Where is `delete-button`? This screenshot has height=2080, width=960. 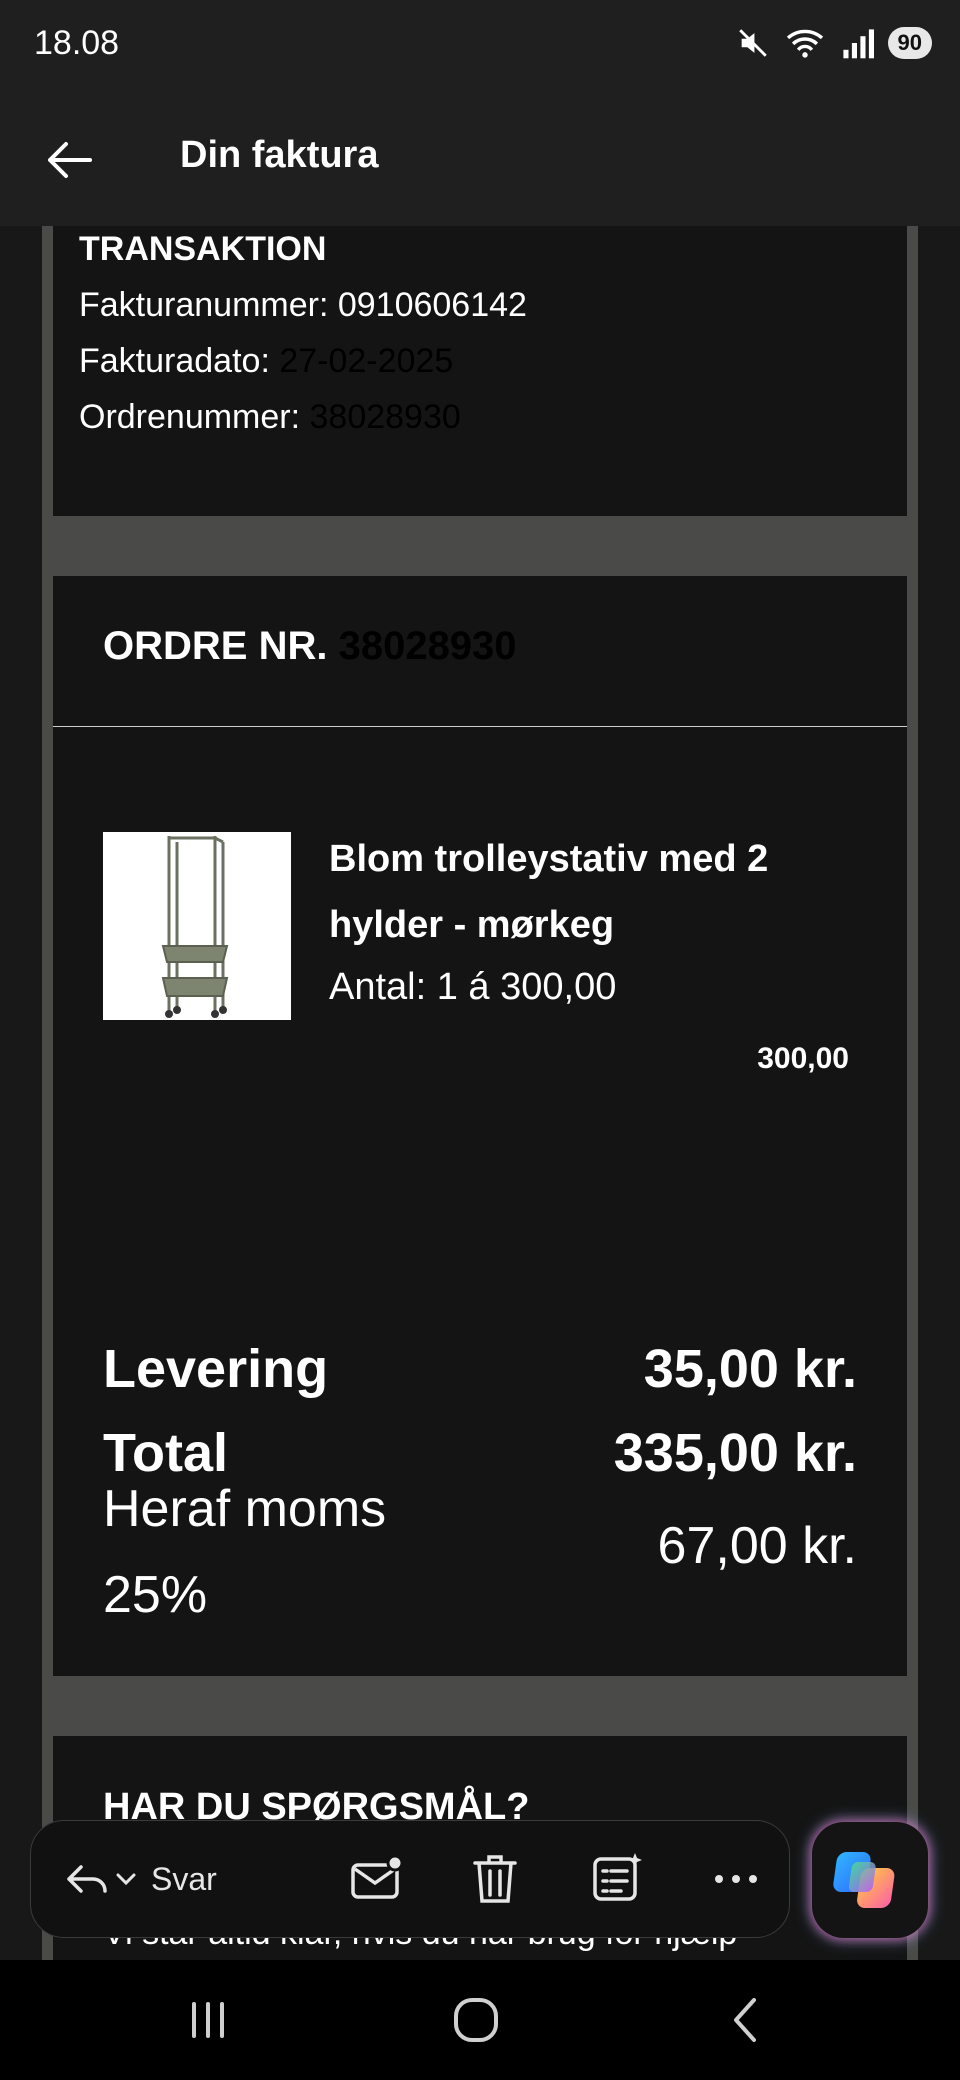 delete-button is located at coordinates (495, 1879).